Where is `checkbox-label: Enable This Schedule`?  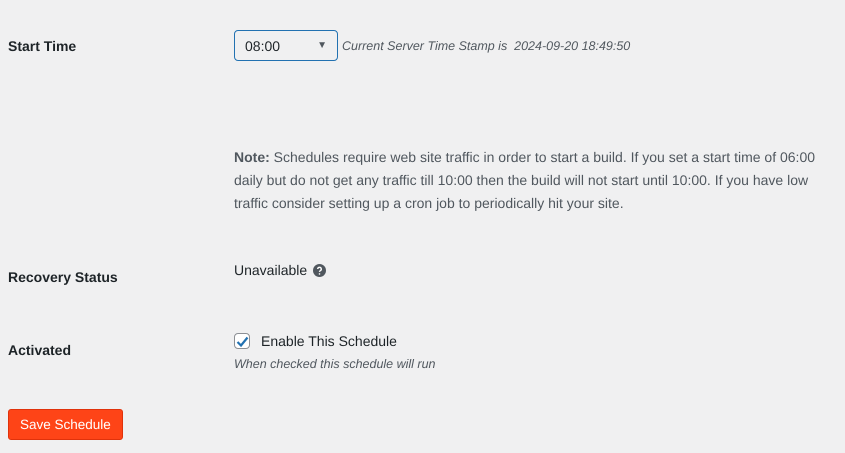 checkbox-label: Enable This Schedule is located at coordinates (329, 341).